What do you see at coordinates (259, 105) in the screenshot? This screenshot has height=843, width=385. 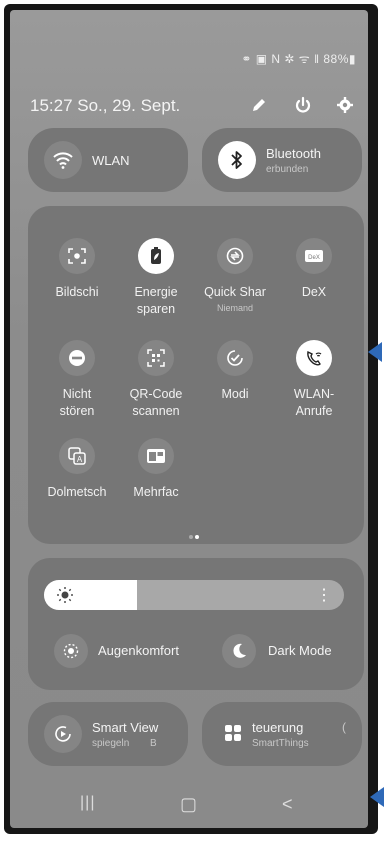 I see `pencil-icon` at bounding box center [259, 105].